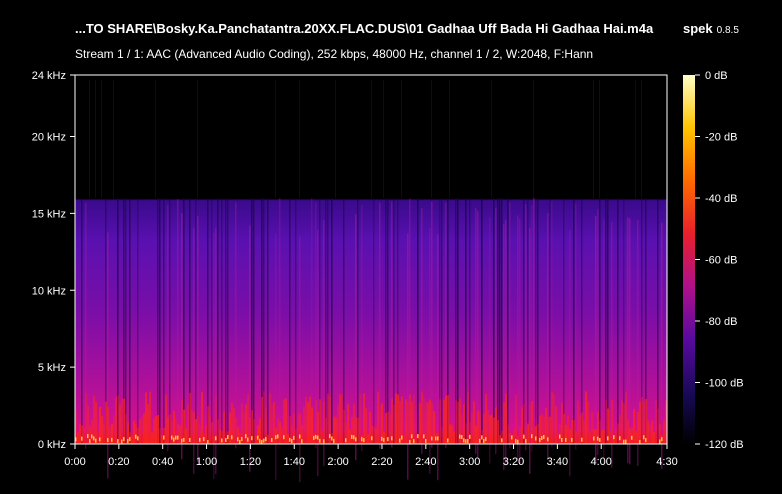  I want to click on colorbar-tick-label: -40 dB, so click(721, 199).